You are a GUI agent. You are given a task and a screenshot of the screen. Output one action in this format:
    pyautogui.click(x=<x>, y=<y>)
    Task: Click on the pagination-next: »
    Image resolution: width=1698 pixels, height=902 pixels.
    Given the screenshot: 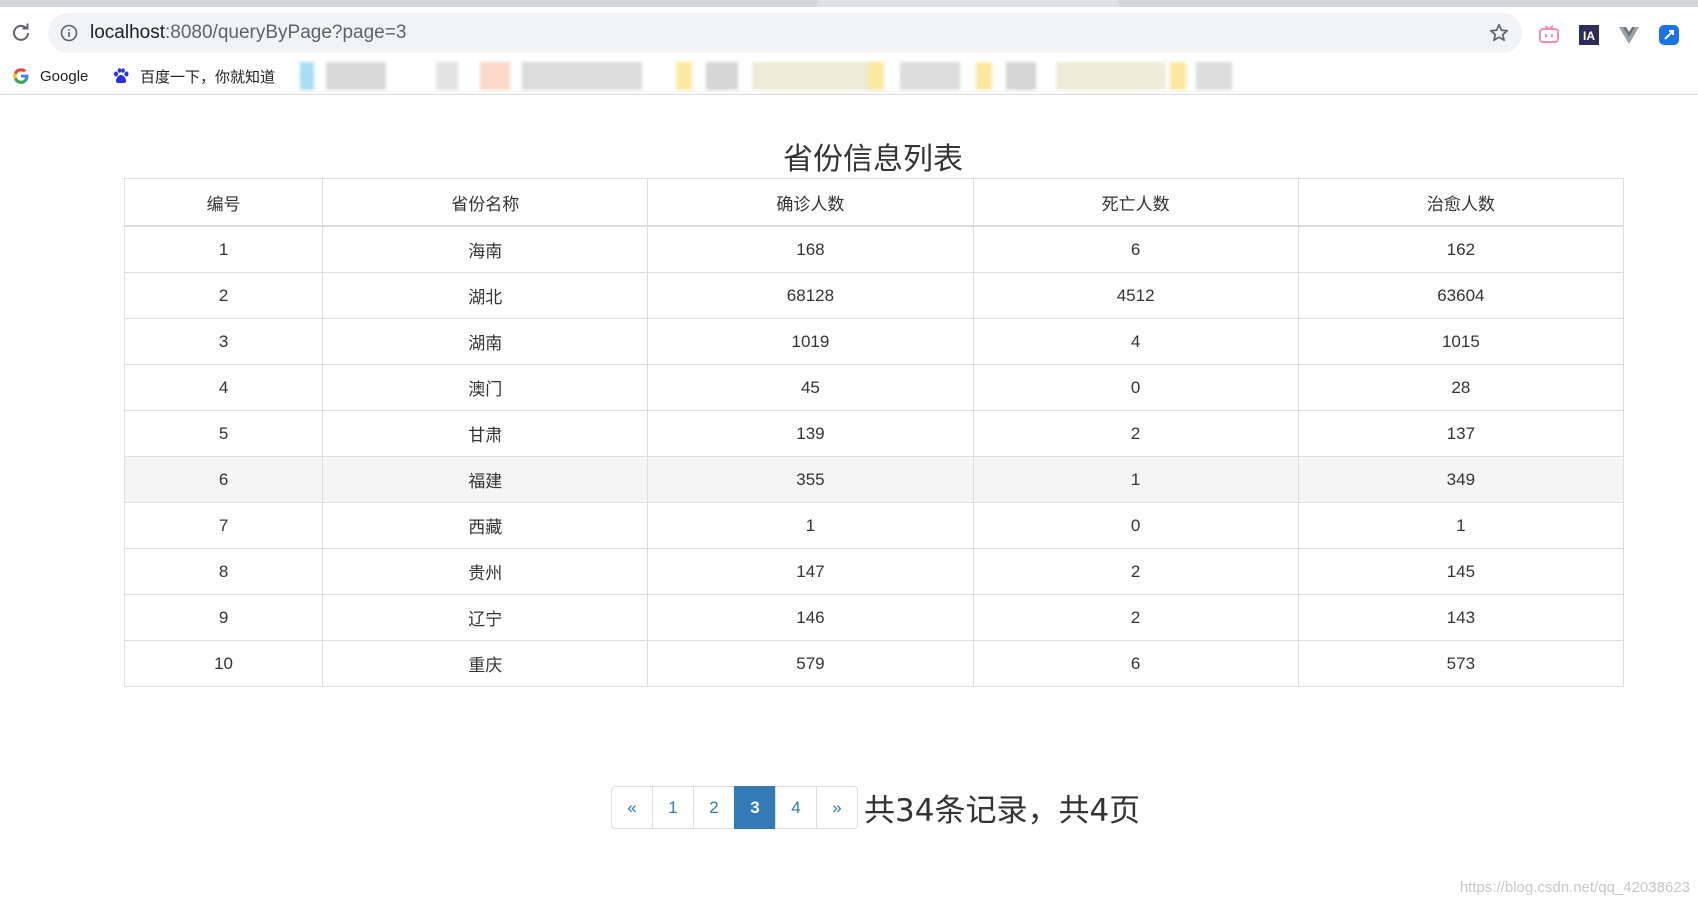 What is the action you would take?
    pyautogui.click(x=837, y=807)
    